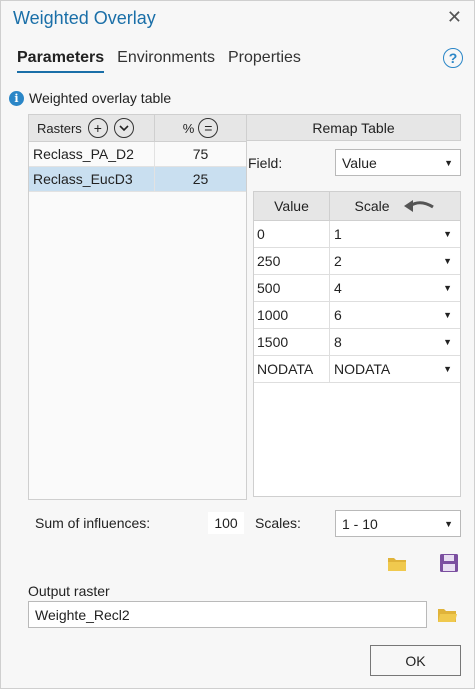 This screenshot has width=475, height=689. I want to click on rasters-header-label: Rasters, so click(59, 128).